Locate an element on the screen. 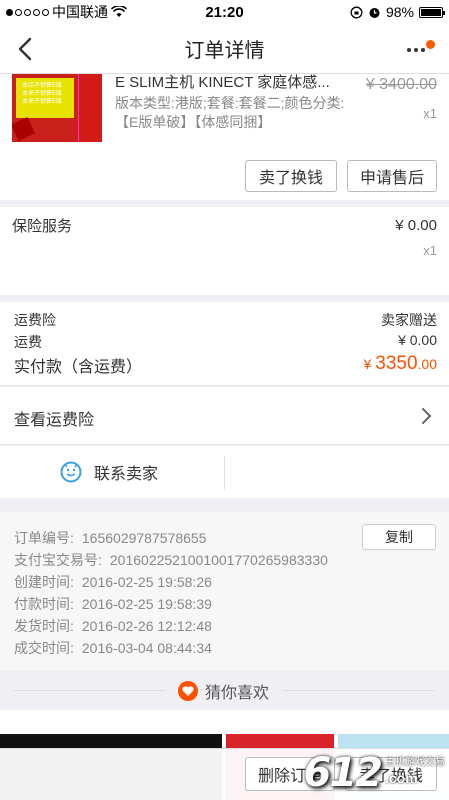  status-bar: 中国联通 21:20 98% is located at coordinates (224, 12).